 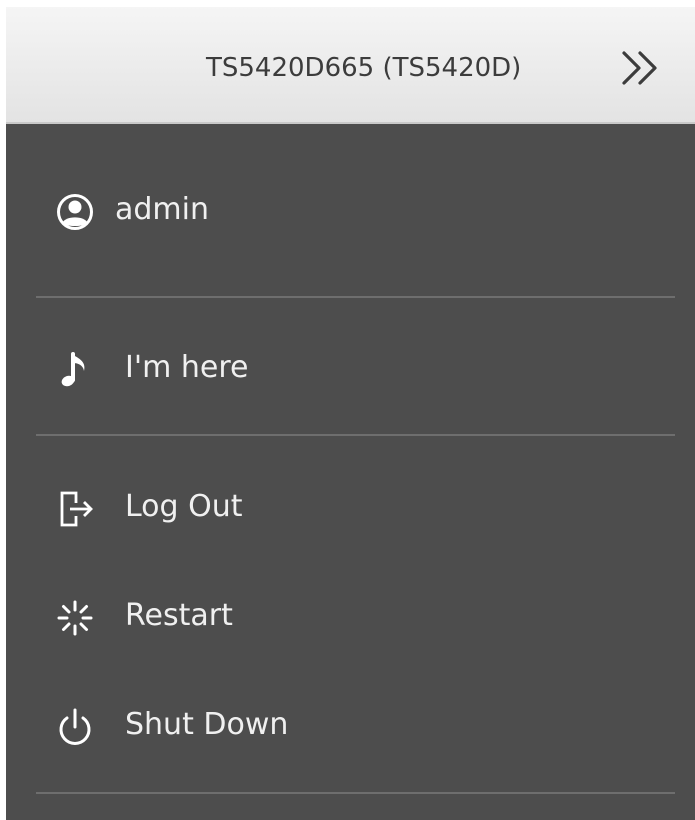 What do you see at coordinates (76, 509) in the screenshot?
I see `logout-icon` at bounding box center [76, 509].